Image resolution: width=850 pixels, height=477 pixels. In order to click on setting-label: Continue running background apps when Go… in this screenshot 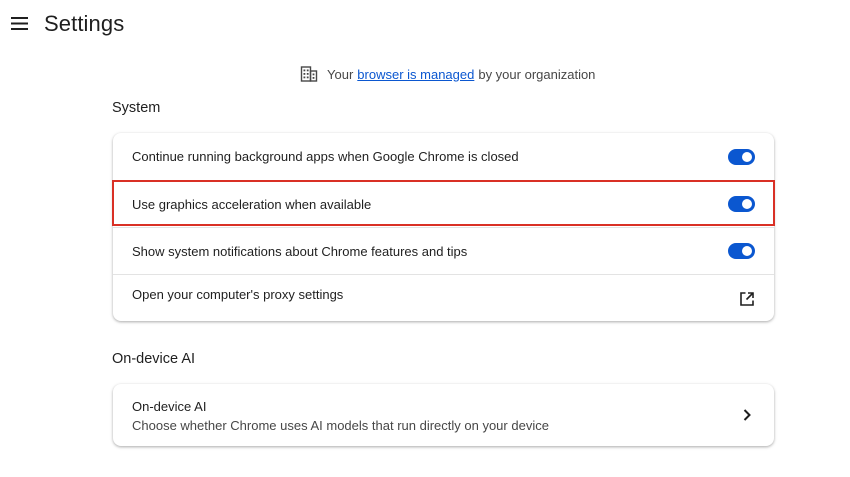, I will do `click(325, 156)`.